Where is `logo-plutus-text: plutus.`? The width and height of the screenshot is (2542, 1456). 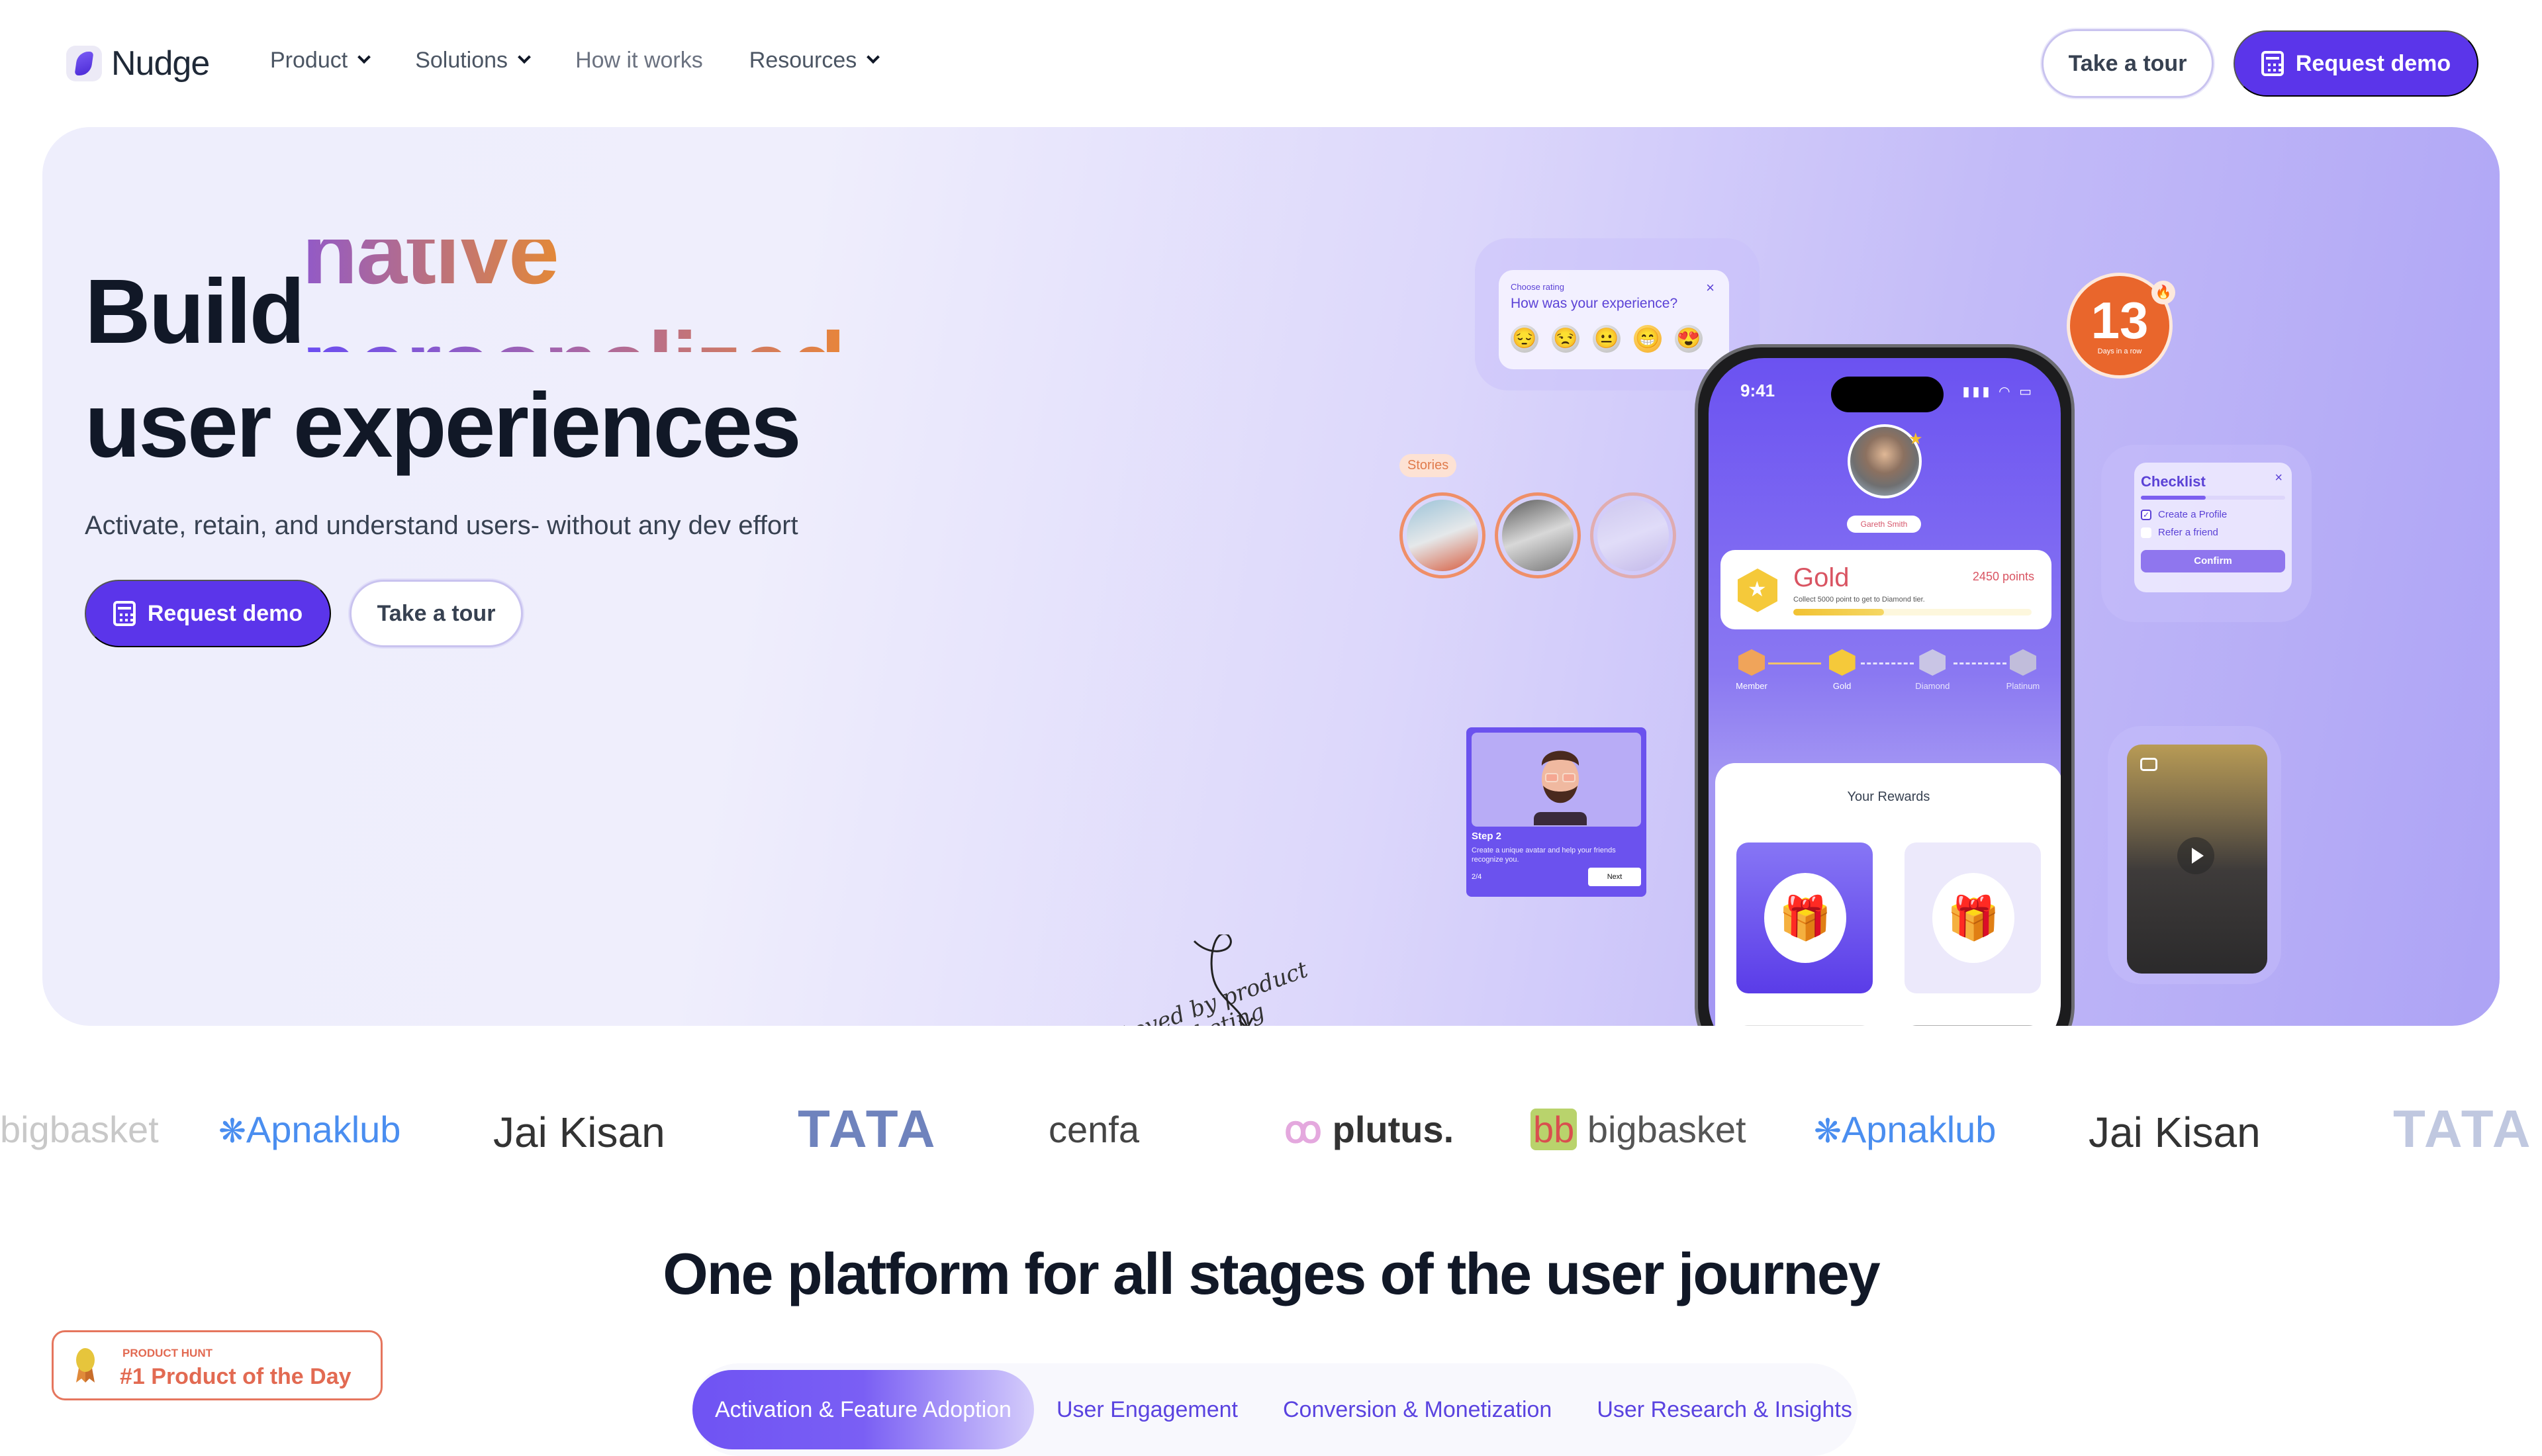 logo-plutus-text: plutus. is located at coordinates (1393, 1129).